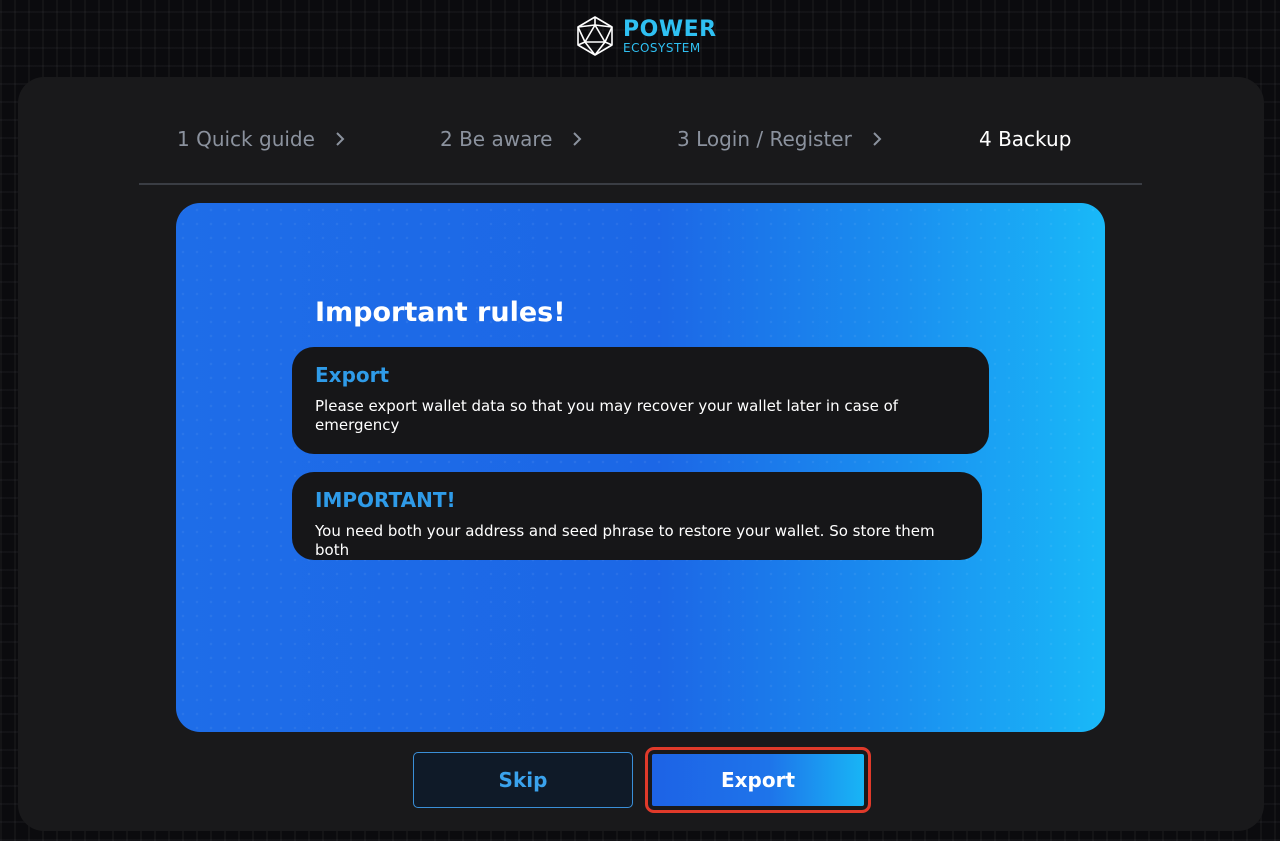 Image resolution: width=1280 pixels, height=841 pixels. Describe the element at coordinates (670, 29) in the screenshot. I see `logo-power-text: POWER` at that location.